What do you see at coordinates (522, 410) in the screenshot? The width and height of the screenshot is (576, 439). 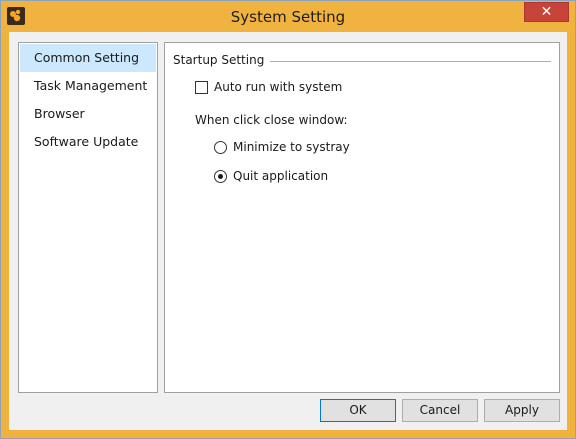 I see `apply-button: Apply` at bounding box center [522, 410].